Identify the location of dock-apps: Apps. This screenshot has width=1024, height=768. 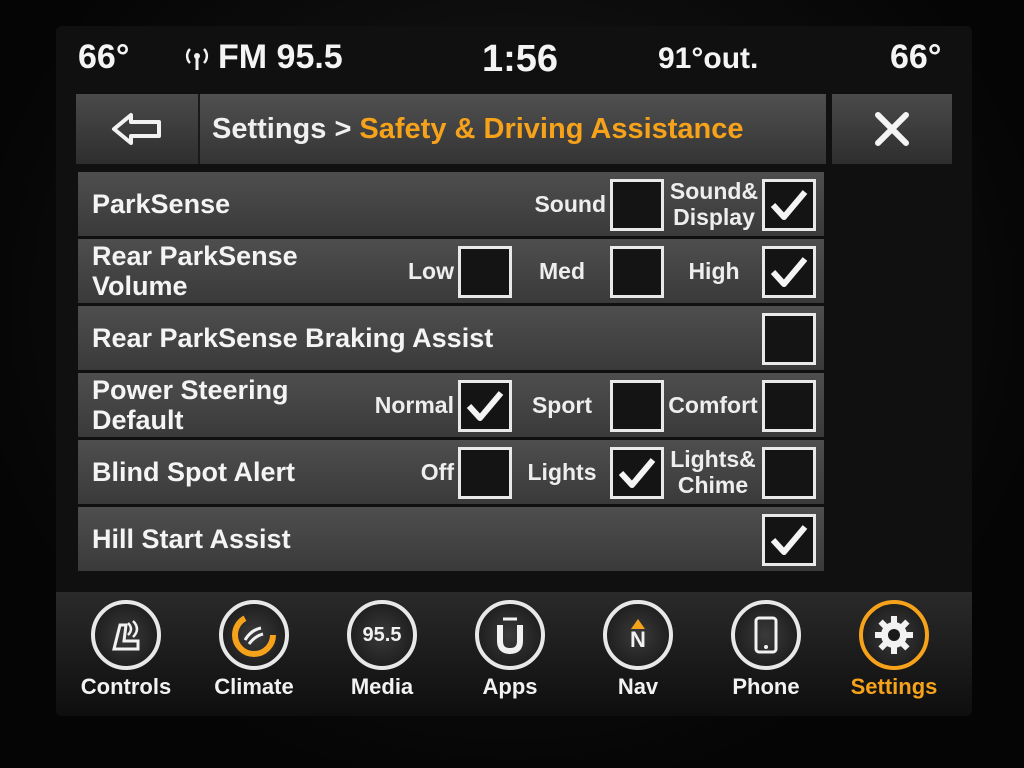
(510, 656).